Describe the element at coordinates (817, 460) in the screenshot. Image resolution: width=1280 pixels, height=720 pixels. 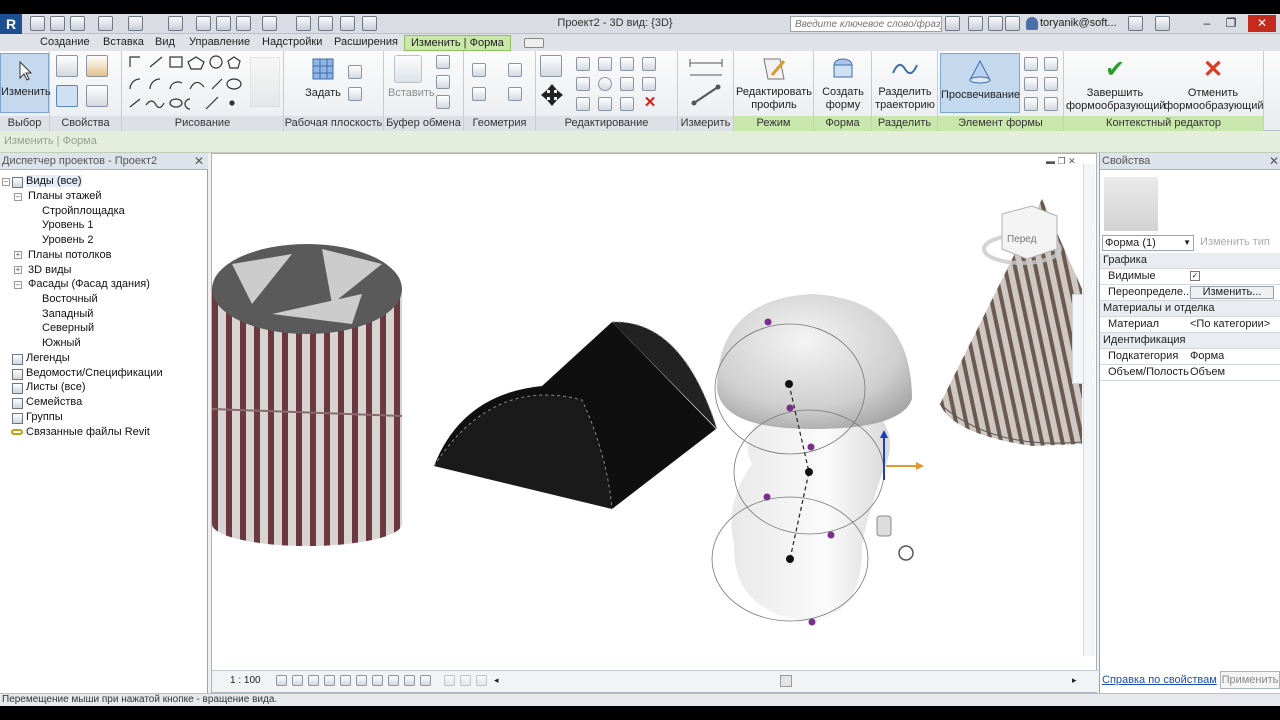
I see `selected-form` at that location.